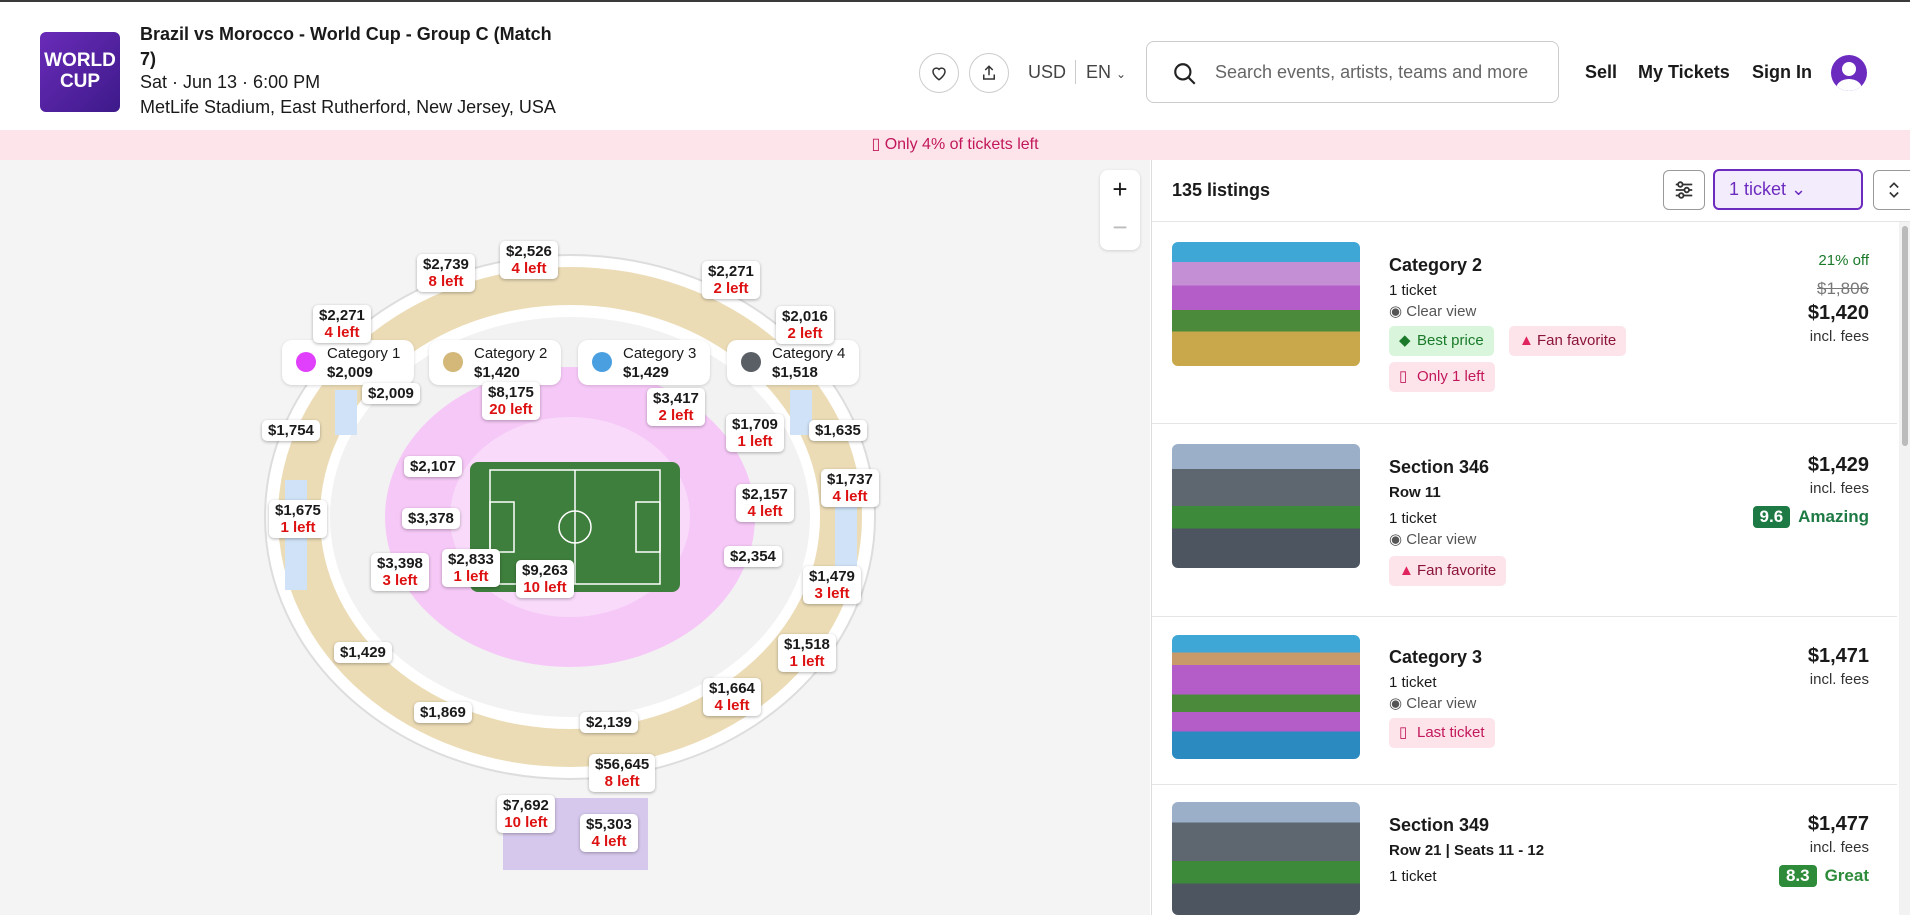 This screenshot has width=1910, height=915. Describe the element at coordinates (1441, 703) in the screenshot. I see `view-label: Clear view` at that location.